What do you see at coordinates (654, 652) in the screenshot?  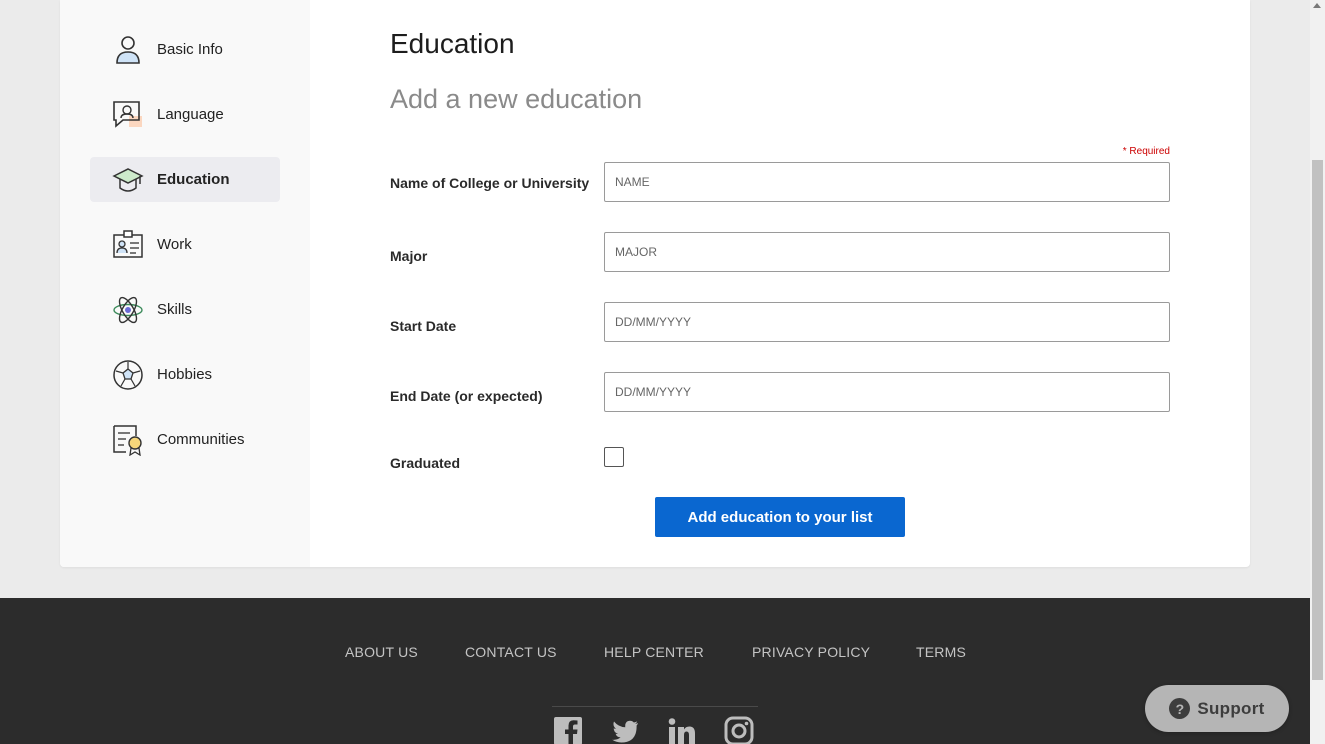 I see `footer-link-help-center: HELP CENTER` at bounding box center [654, 652].